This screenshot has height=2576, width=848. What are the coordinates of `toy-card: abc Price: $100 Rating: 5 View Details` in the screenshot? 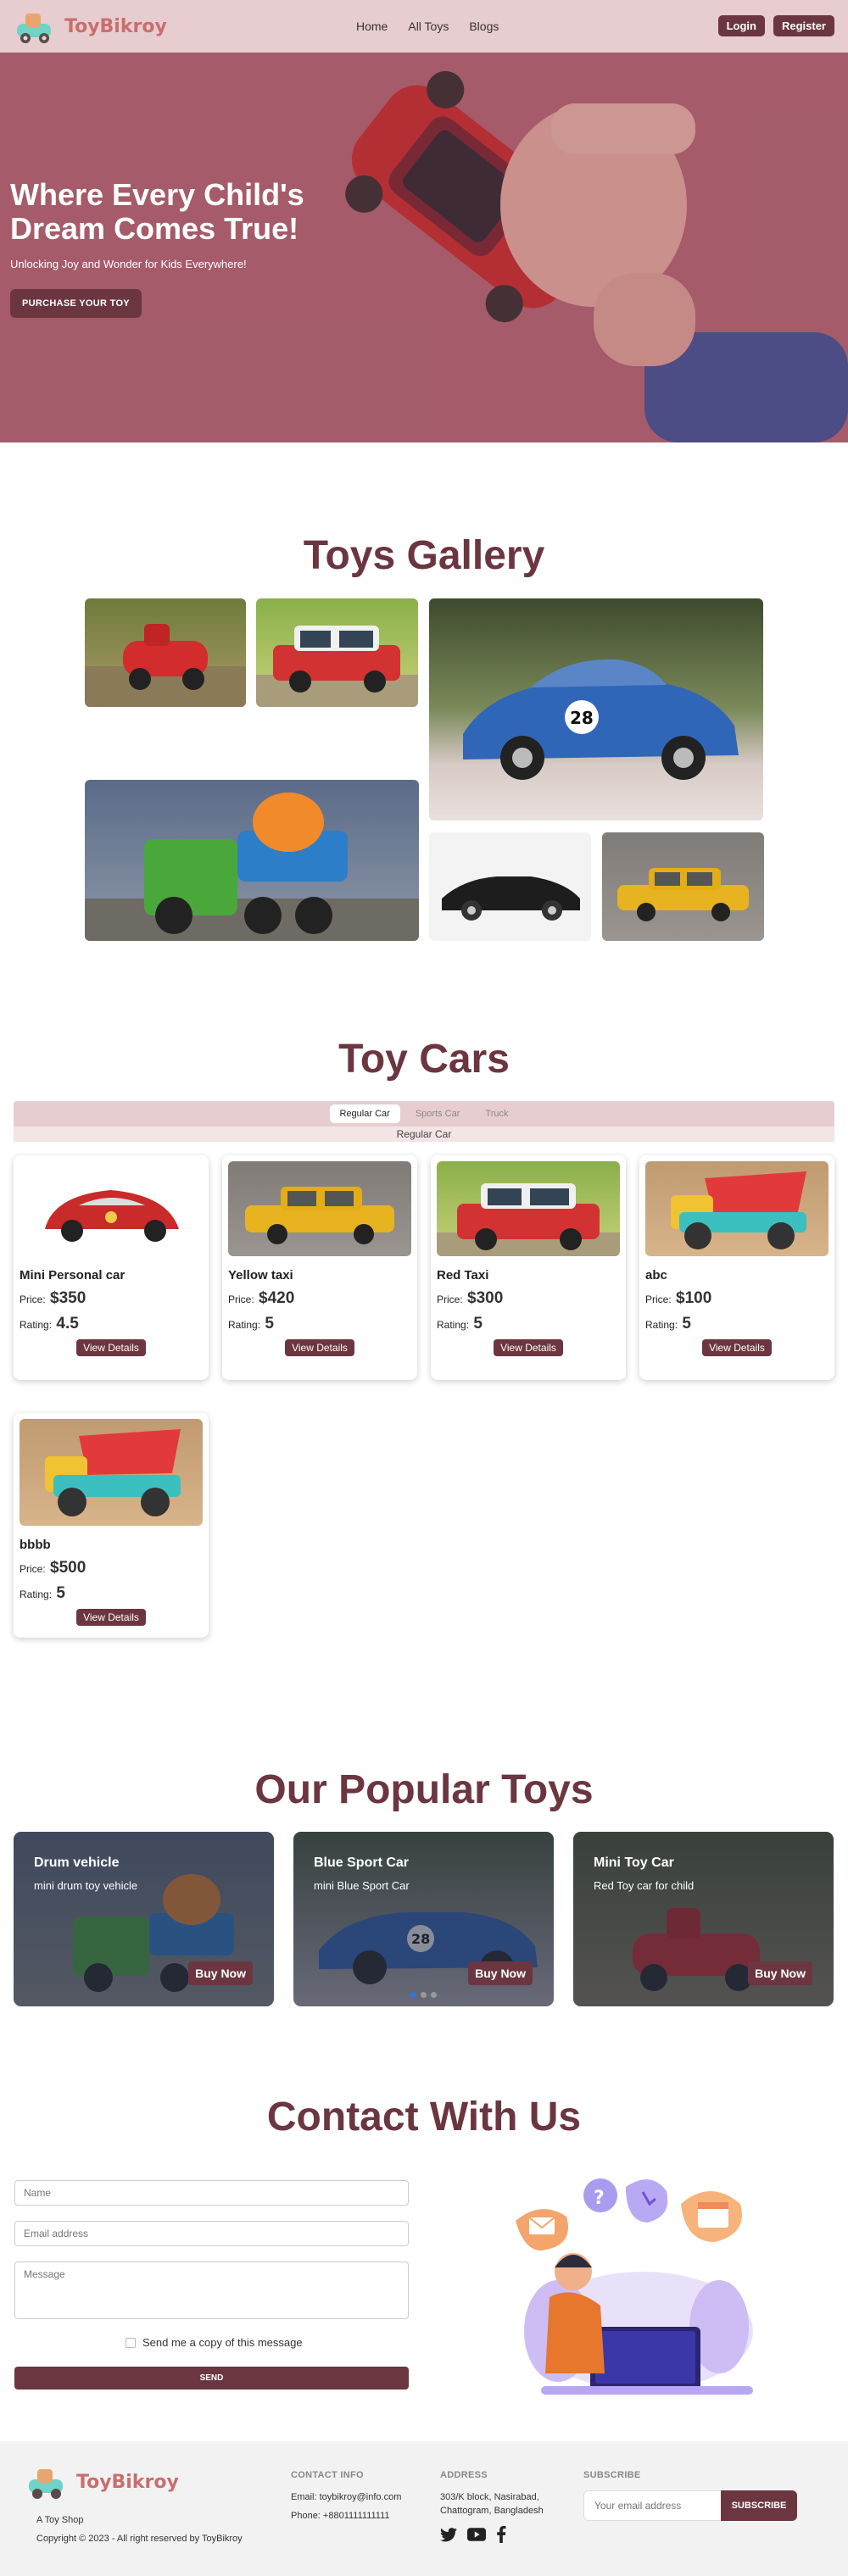 It's located at (736, 1267).